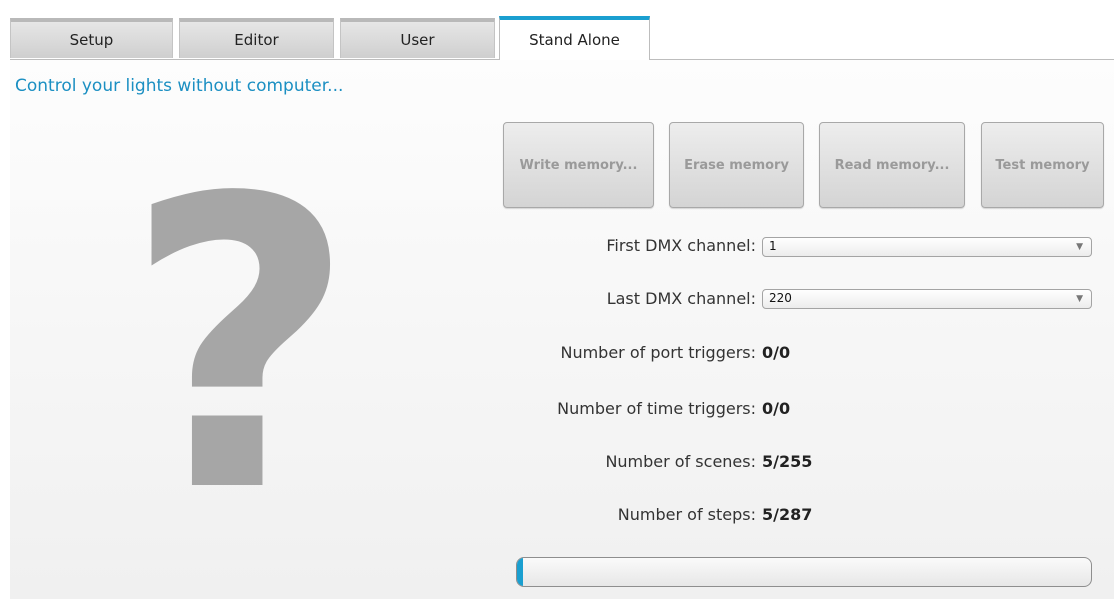 The width and height of the screenshot is (1114, 599). Describe the element at coordinates (91, 38) in the screenshot. I see `tab-setup: Setup` at that location.